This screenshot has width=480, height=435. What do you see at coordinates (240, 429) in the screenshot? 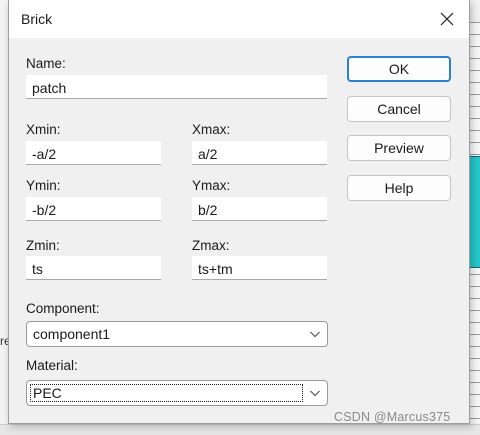
I see `background-status-bar` at bounding box center [240, 429].